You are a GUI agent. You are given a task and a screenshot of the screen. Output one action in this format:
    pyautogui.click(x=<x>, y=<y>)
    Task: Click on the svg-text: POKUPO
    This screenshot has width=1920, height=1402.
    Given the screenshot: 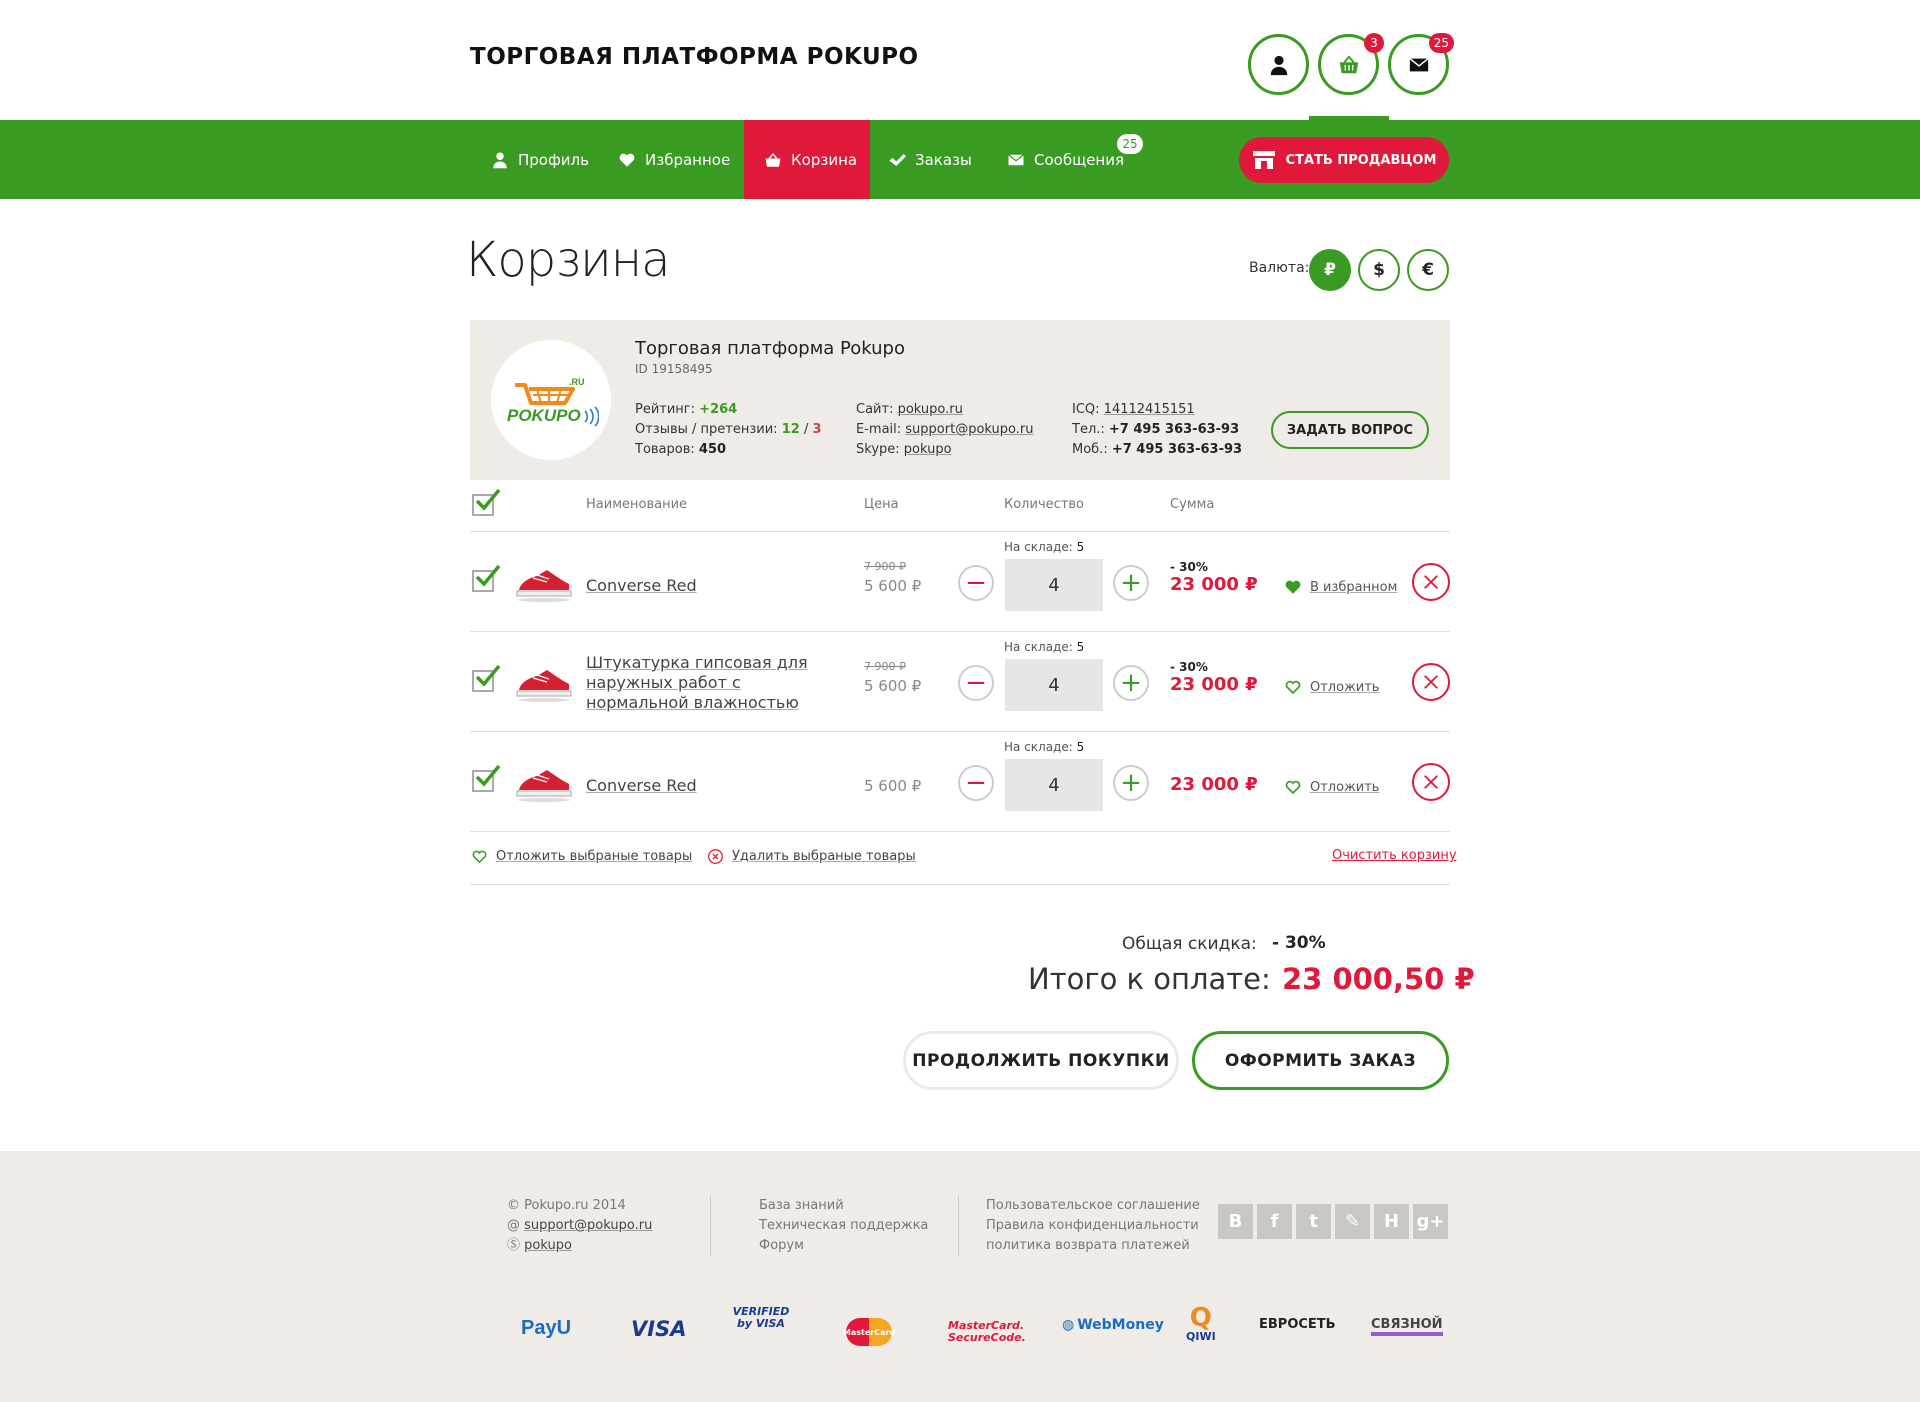 What is the action you would take?
    pyautogui.click(x=544, y=415)
    